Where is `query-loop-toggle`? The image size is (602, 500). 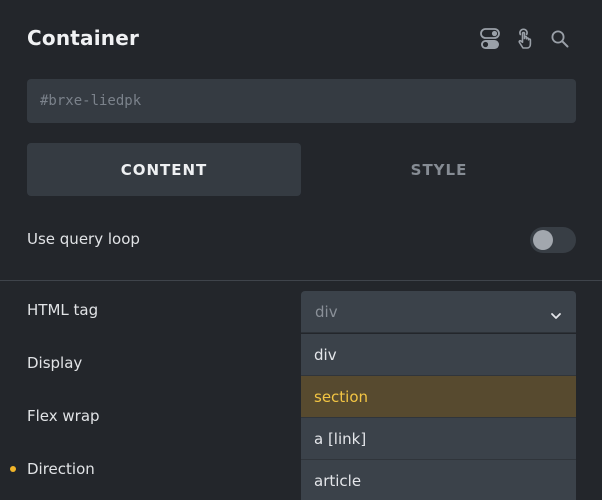 query-loop-toggle is located at coordinates (553, 240).